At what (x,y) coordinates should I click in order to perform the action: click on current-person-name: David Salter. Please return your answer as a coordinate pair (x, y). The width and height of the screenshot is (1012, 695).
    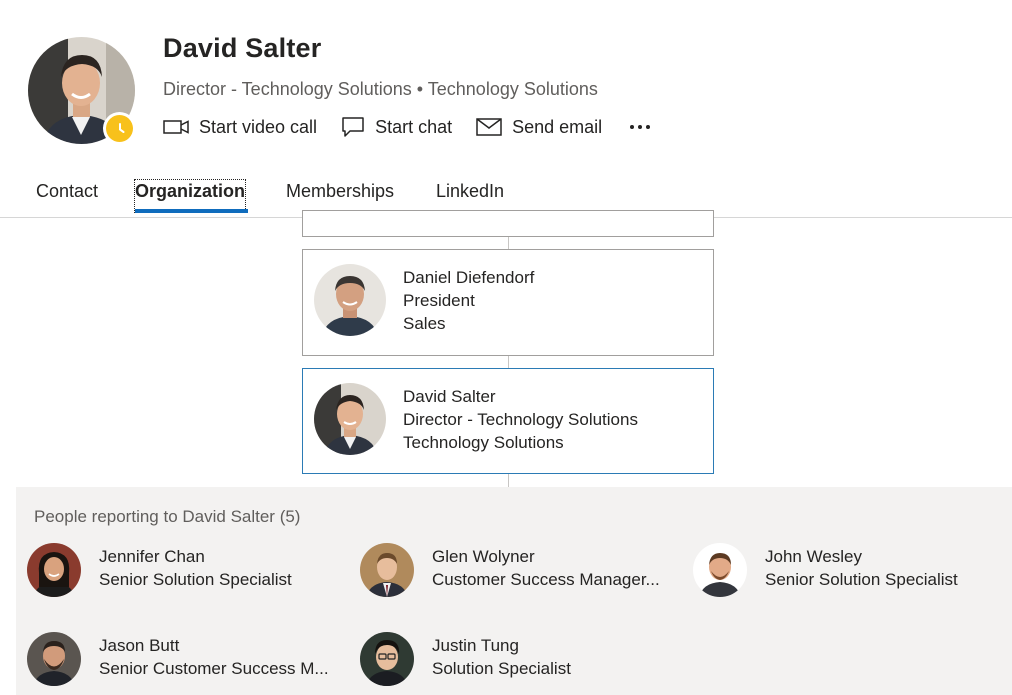
    Looking at the image, I should click on (449, 396).